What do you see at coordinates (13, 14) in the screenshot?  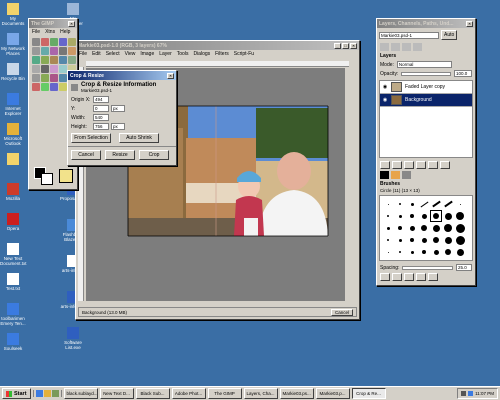 I see `desktop-icon: My Documents` at bounding box center [13, 14].